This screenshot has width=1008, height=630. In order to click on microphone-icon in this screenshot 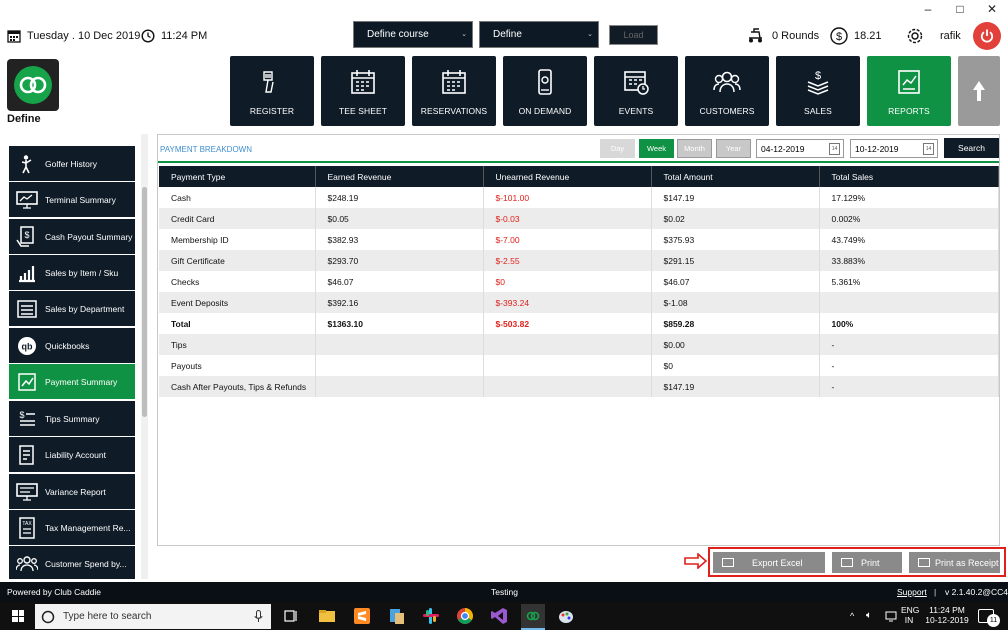, I will do `click(258, 616)`.